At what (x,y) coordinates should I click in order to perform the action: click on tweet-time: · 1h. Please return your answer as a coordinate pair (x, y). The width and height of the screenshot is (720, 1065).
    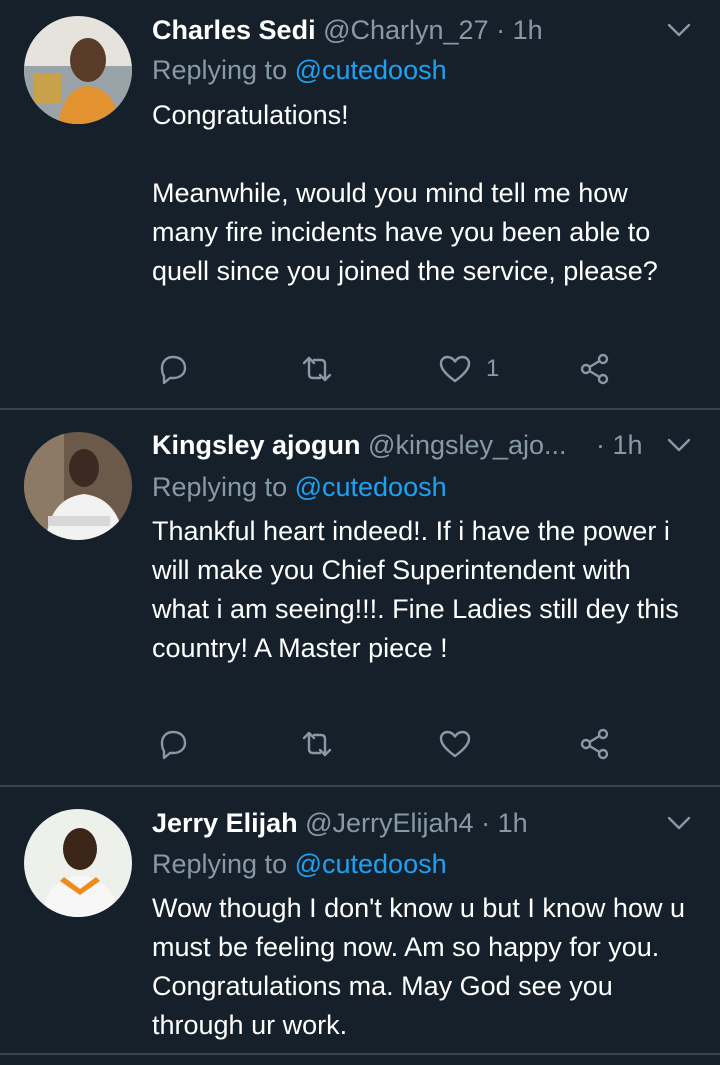
    Looking at the image, I should click on (628, 445).